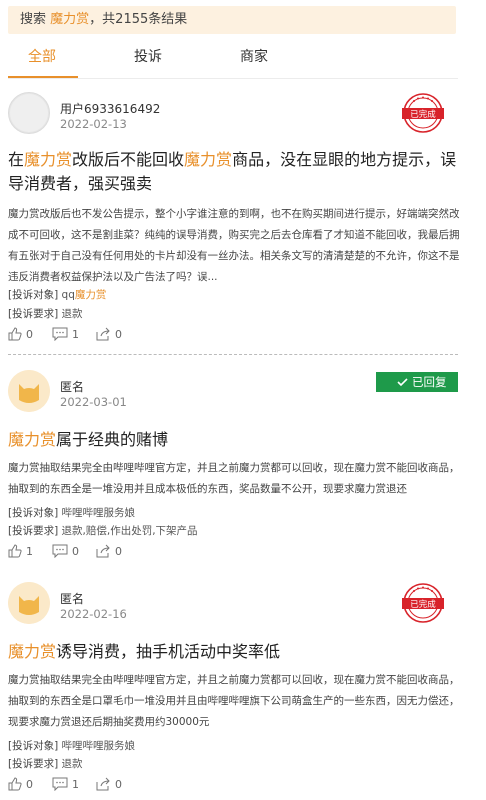 This screenshot has height=800, width=486. I want to click on like-count: 1, so click(29, 551).